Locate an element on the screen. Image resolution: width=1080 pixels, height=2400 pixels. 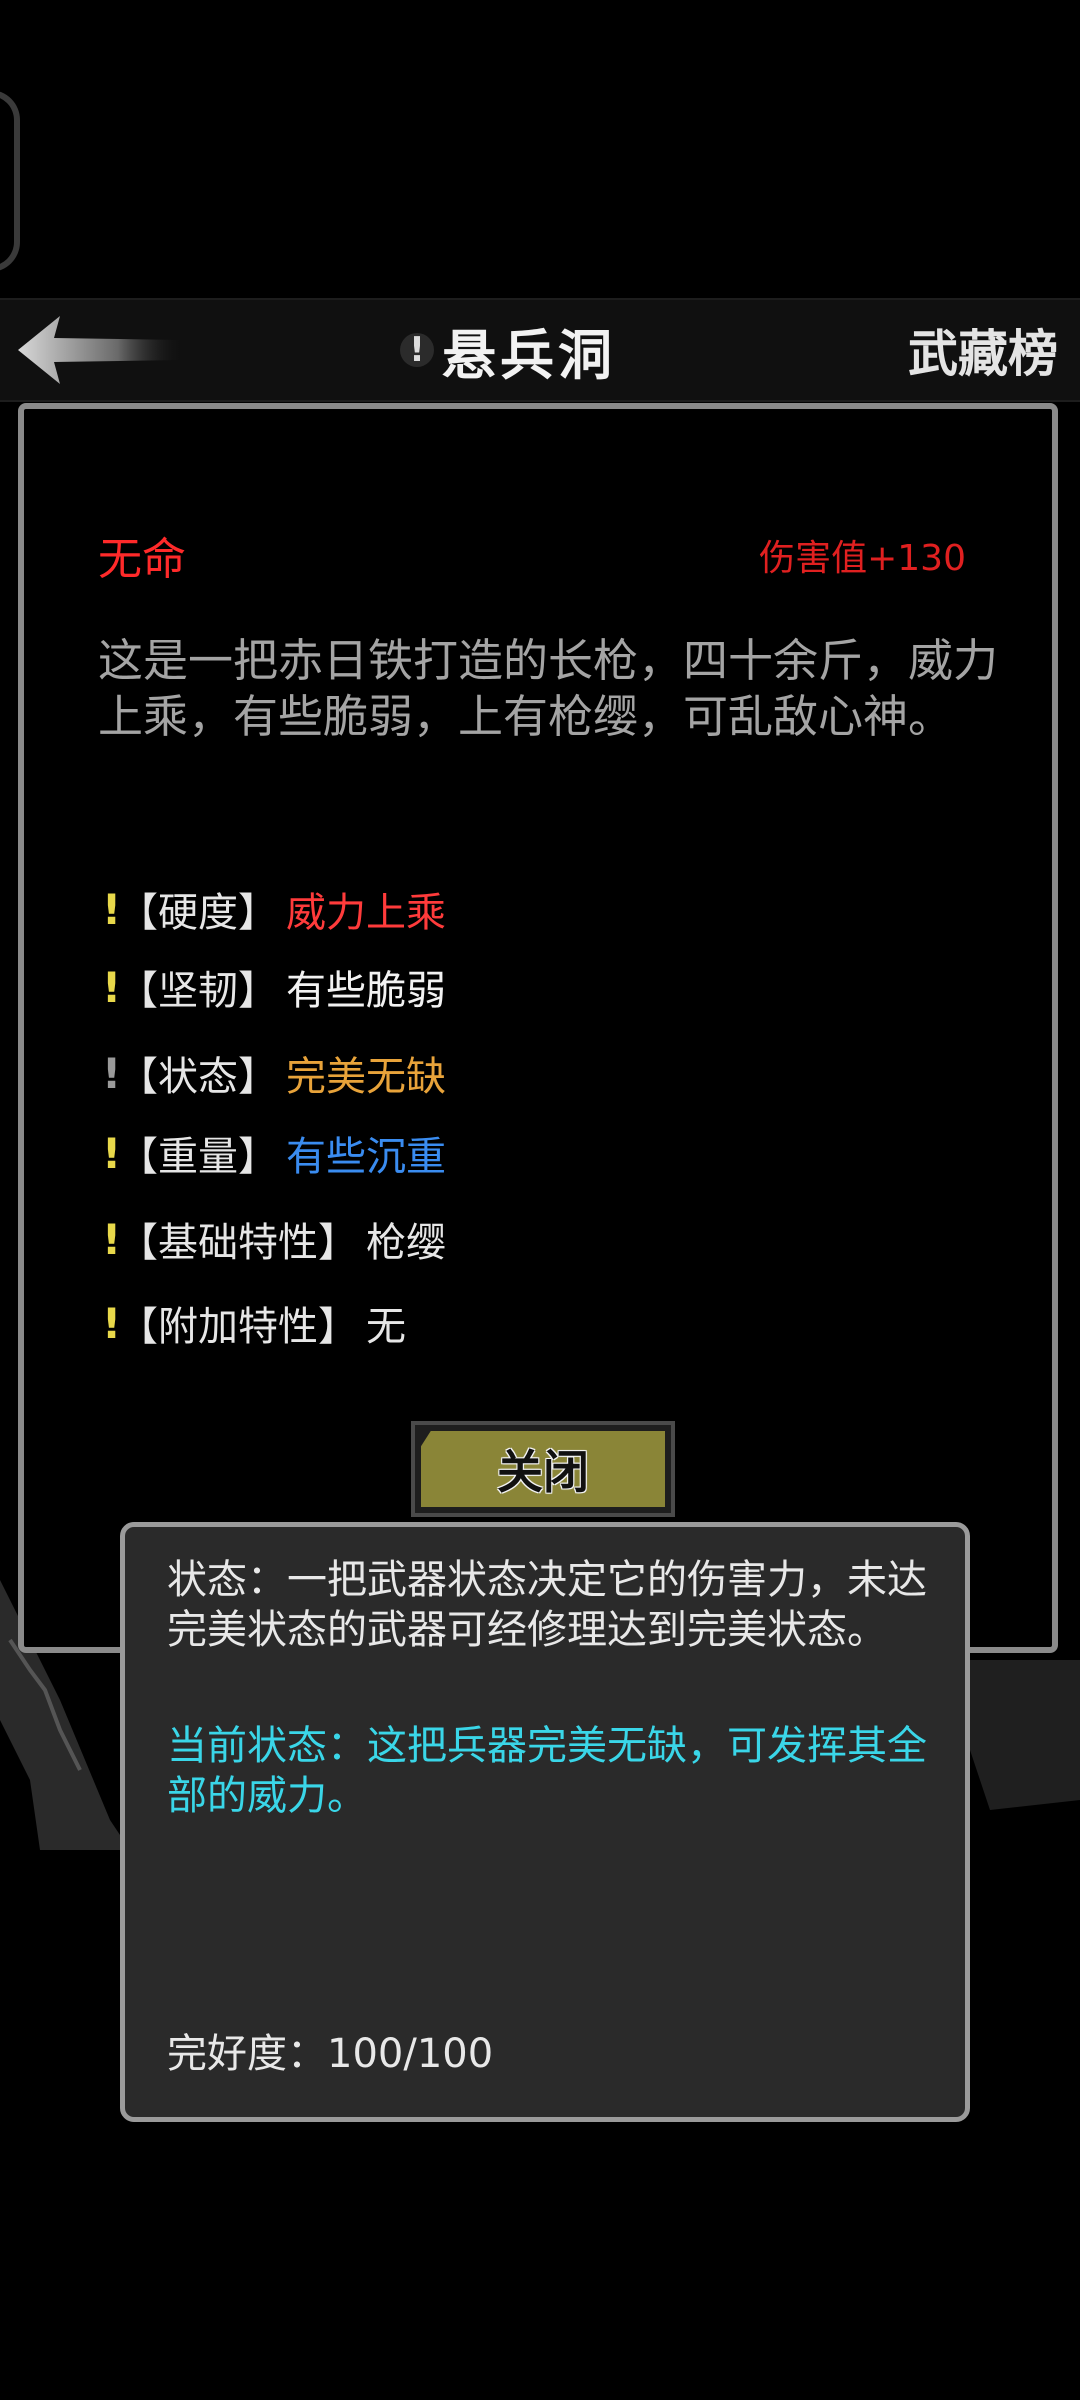
attribute-value: 完美无缺 is located at coordinates (366, 1077).